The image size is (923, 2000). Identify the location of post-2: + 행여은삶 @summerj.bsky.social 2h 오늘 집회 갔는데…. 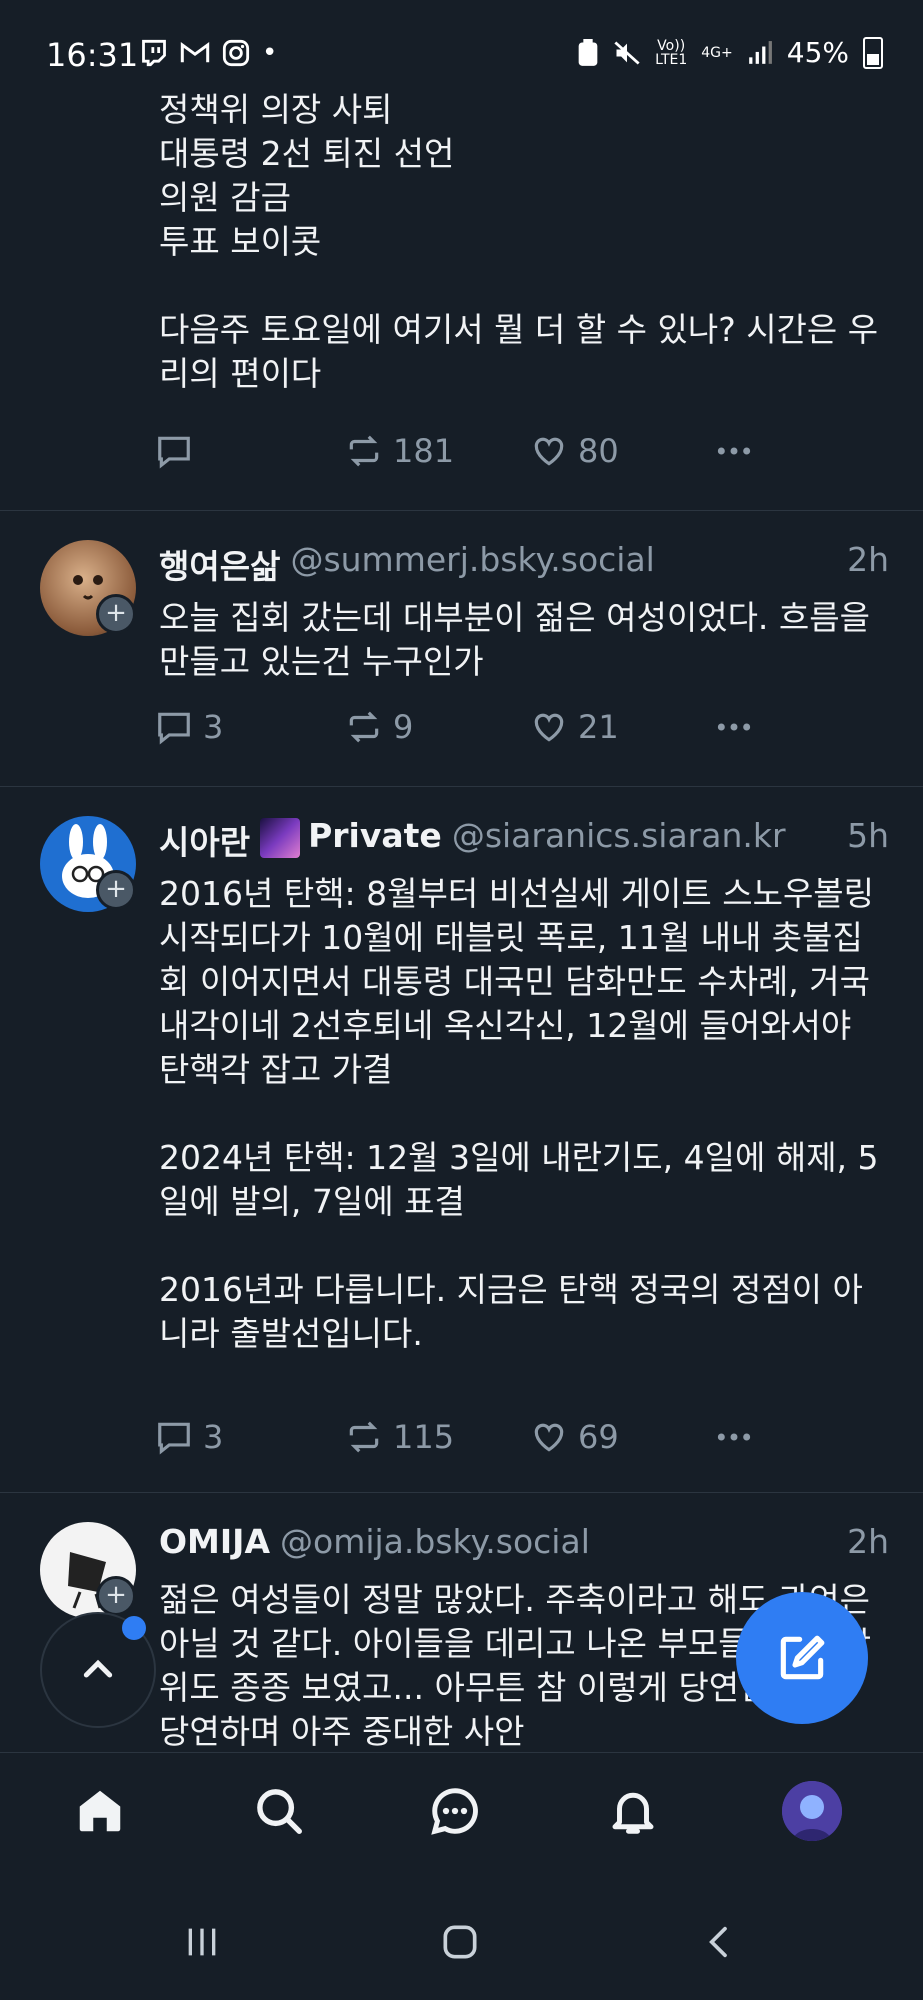
(461, 648).